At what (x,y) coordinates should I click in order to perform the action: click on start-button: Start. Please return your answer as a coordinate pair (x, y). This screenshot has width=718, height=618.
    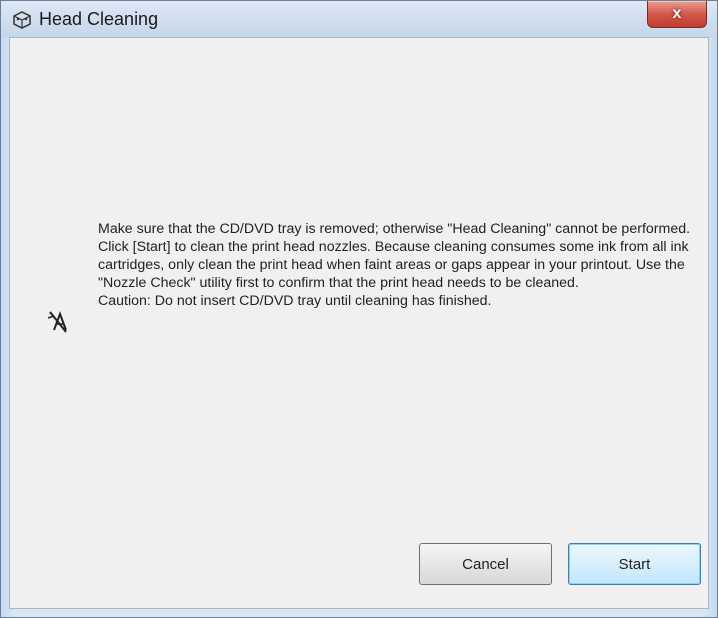
    Looking at the image, I should click on (634, 564).